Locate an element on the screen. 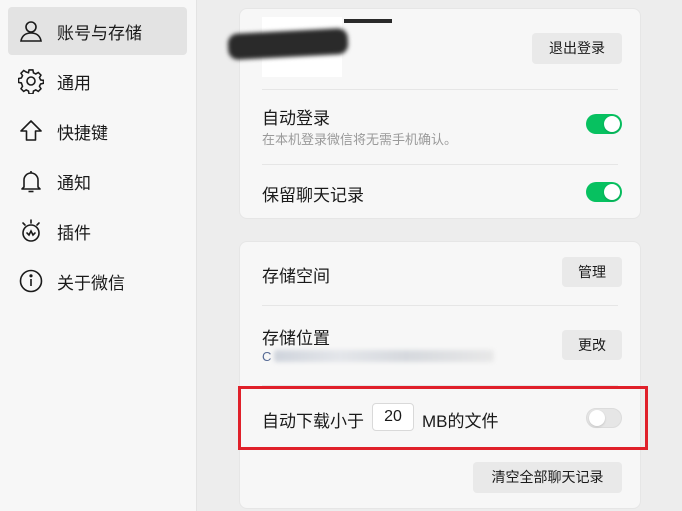 The width and height of the screenshot is (682, 511). sidebar-item-label: 快捷键 is located at coordinates (82, 133).